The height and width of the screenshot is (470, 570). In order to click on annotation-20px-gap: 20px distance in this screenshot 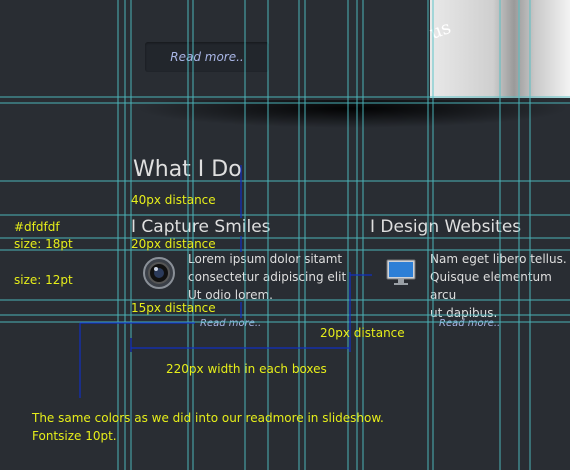, I will do `click(362, 333)`.